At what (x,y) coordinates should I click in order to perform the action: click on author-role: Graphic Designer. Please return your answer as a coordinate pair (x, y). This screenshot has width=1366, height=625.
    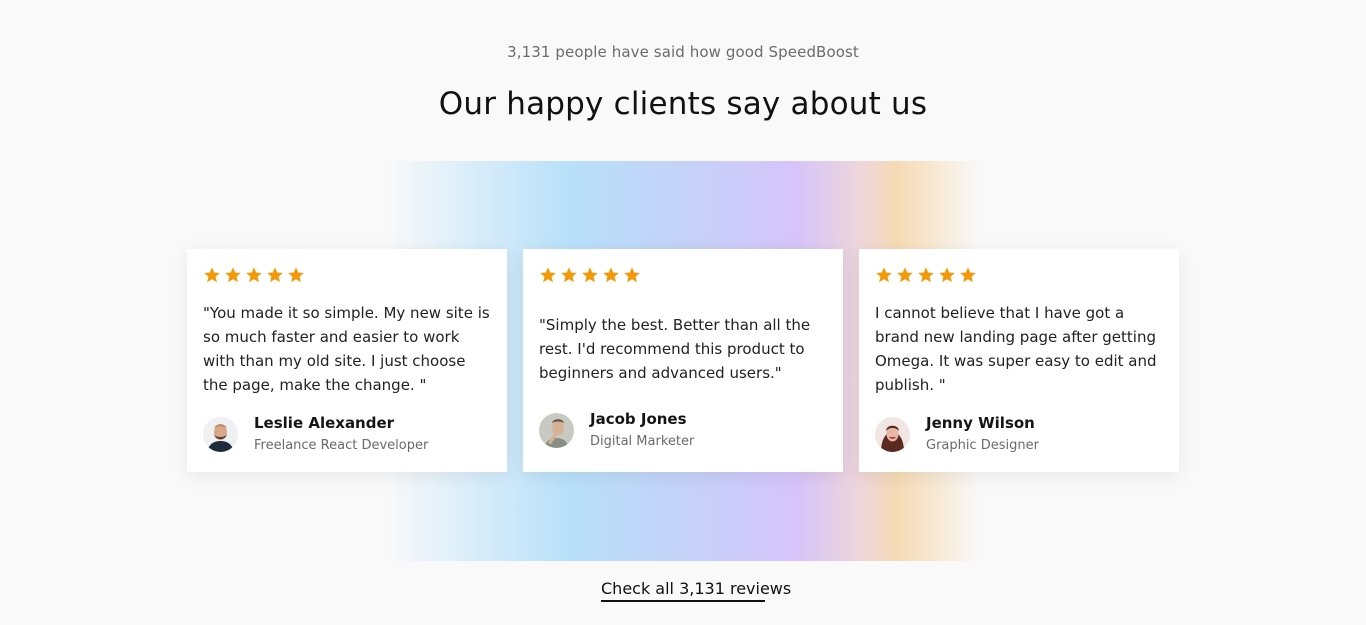
    Looking at the image, I should click on (982, 445).